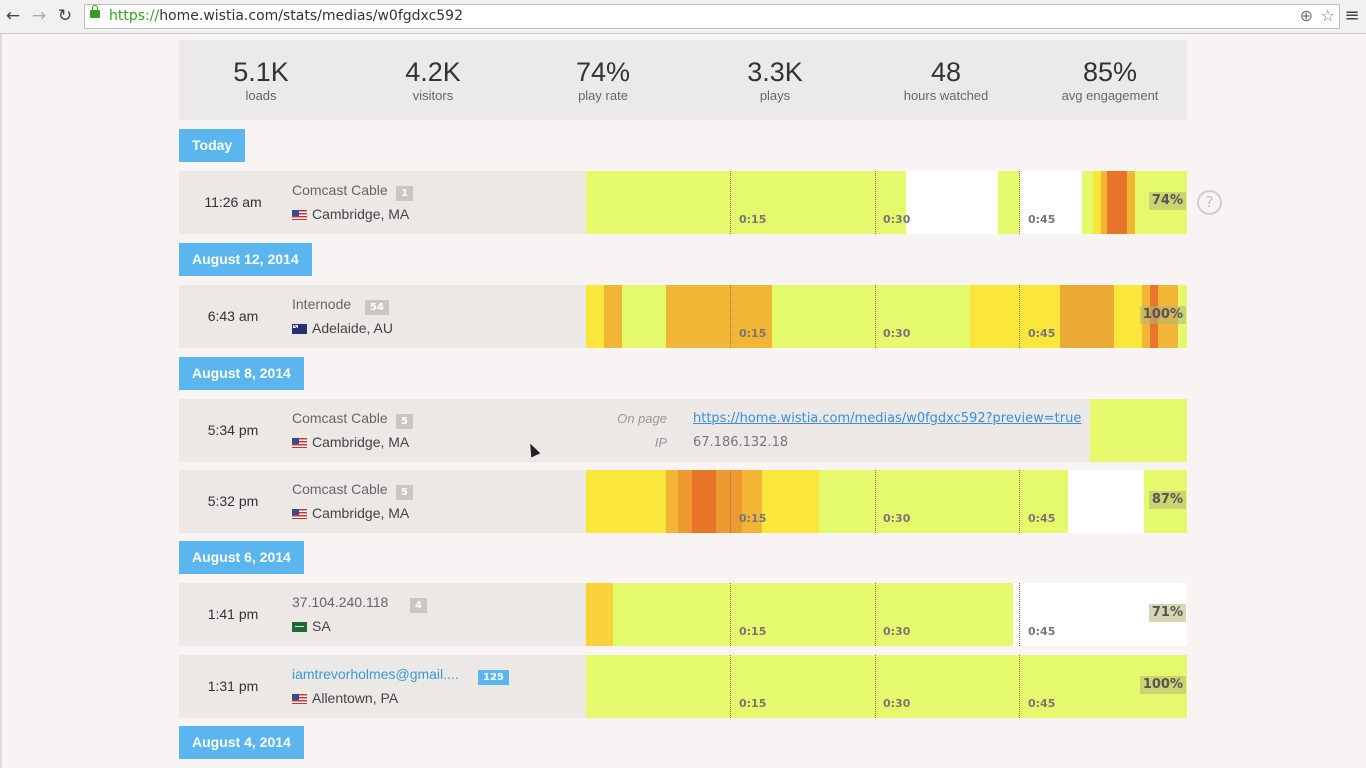  Describe the element at coordinates (660, 442) in the screenshot. I see `ip-label: IP` at that location.